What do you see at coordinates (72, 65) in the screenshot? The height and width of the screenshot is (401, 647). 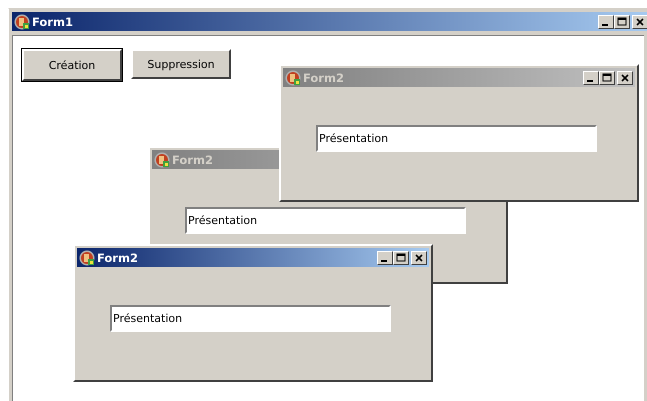 I see `push-button: Création` at bounding box center [72, 65].